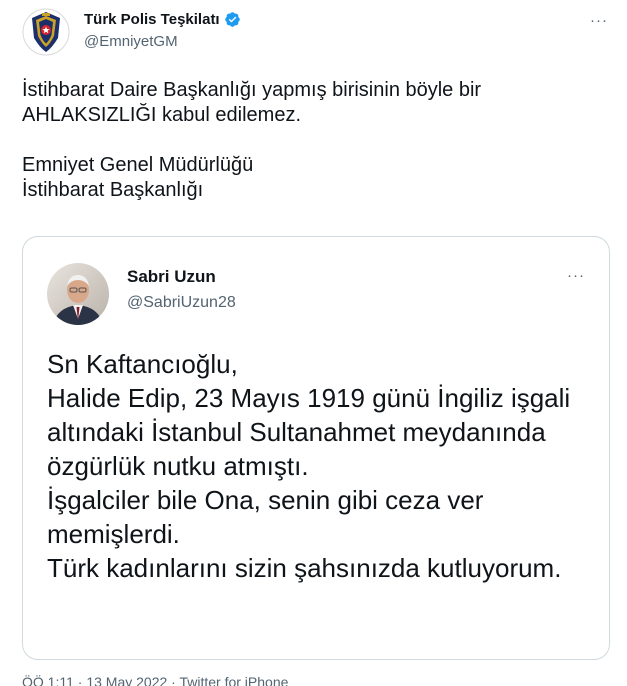 This screenshot has height=686, width=627. I want to click on quoted-author-avatar, so click(78, 294).